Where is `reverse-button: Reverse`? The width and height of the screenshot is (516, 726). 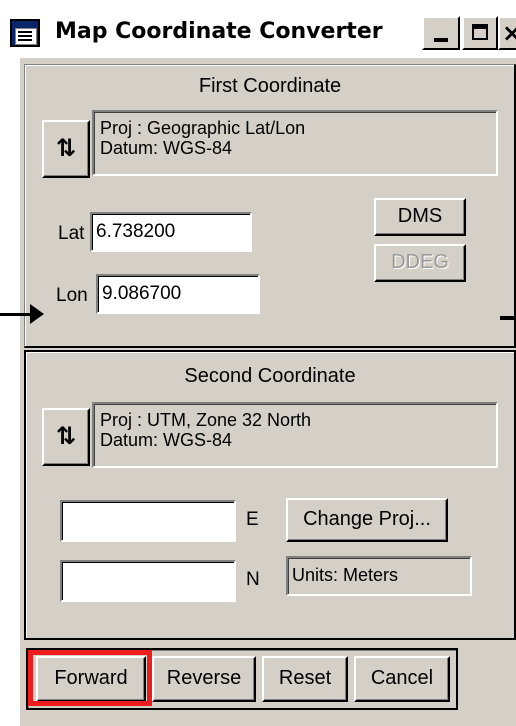 reverse-button: Reverse is located at coordinates (204, 679).